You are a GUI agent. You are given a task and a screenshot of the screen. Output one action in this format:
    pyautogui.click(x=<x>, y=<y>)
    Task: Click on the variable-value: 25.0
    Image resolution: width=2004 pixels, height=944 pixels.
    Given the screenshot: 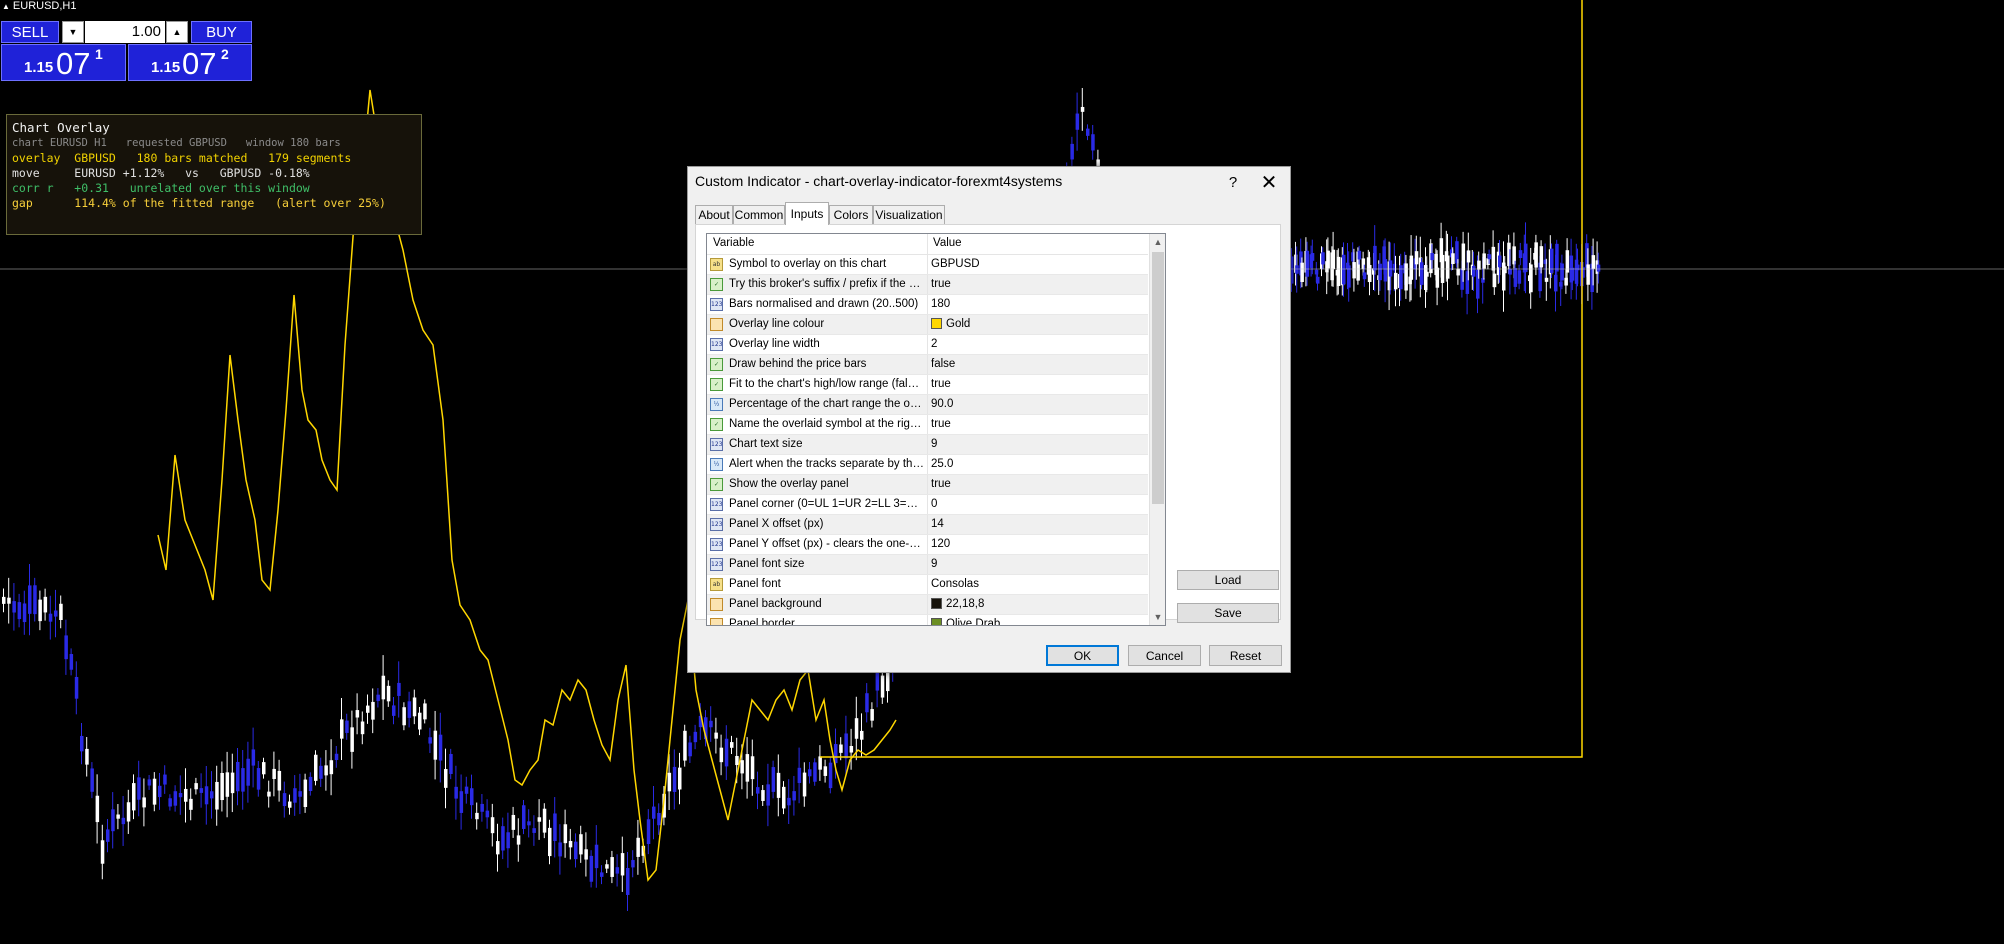 What is the action you would take?
    pyautogui.click(x=942, y=464)
    